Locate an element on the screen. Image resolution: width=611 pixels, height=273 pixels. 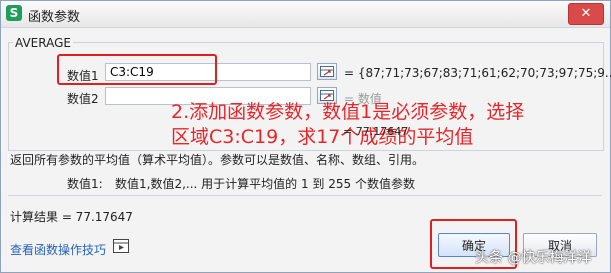
source-watermark: 头条 @快乐梅洋洋 is located at coordinates (533, 258).